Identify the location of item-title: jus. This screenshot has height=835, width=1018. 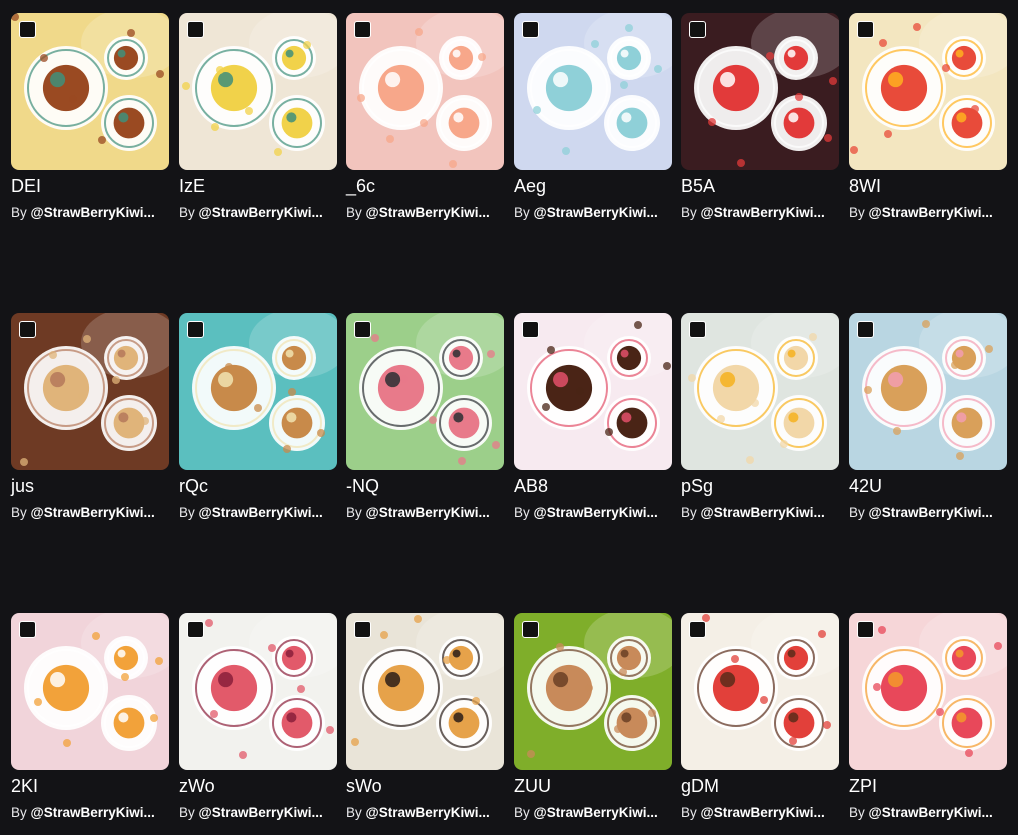
(90, 486).